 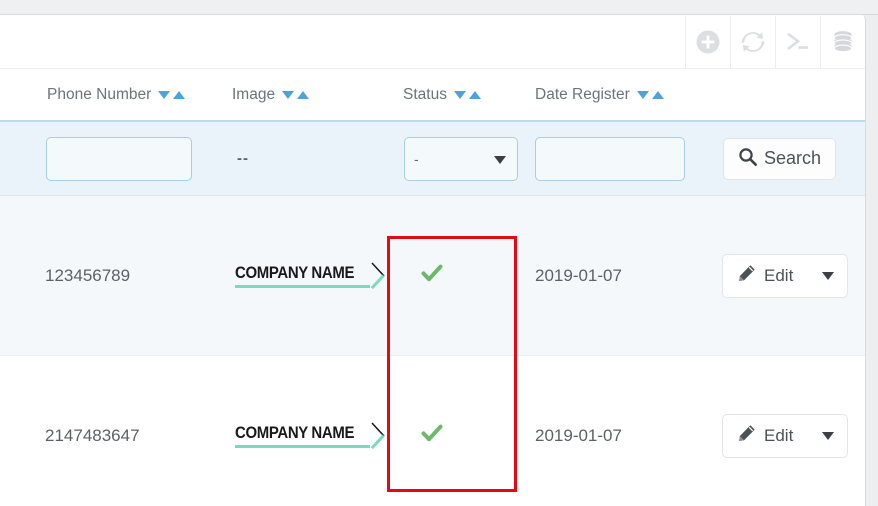 I want to click on filter-cell-image: --, so click(x=308, y=158).